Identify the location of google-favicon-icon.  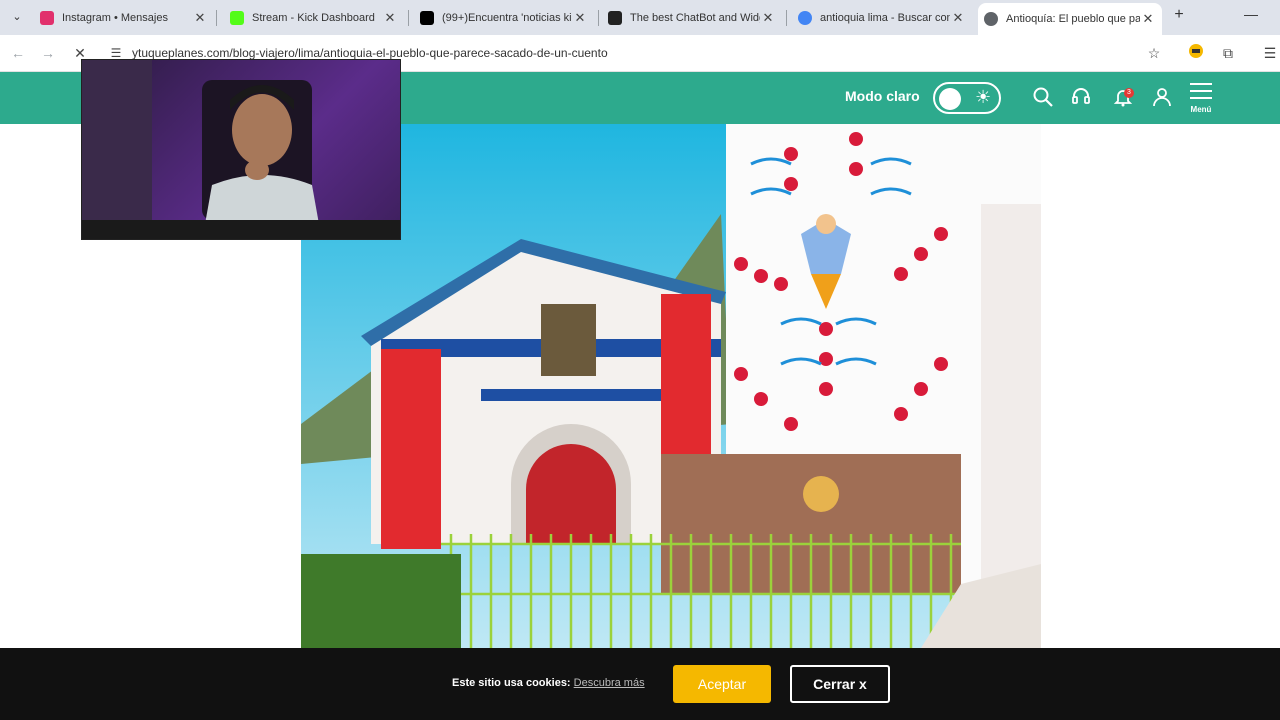
(805, 18).